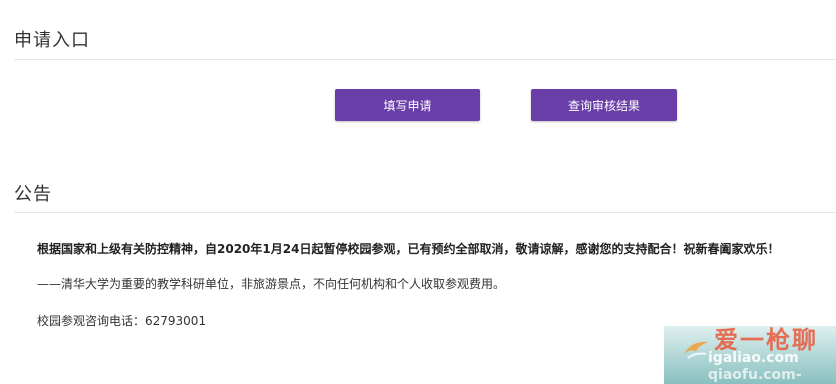  I want to click on notice-line-phone: 校园参观咨询电话：62793001, so click(122, 321).